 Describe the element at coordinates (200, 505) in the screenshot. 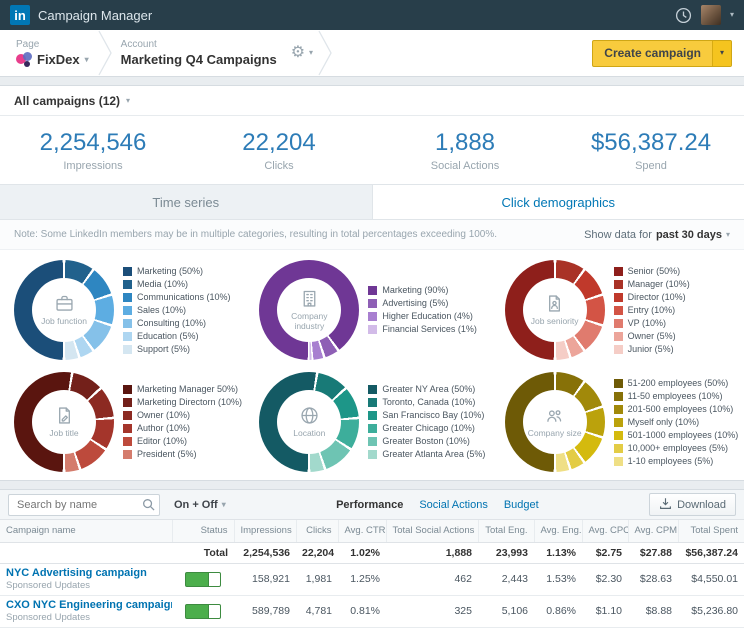

I see `status-filter-dropdown: On + Off` at that location.